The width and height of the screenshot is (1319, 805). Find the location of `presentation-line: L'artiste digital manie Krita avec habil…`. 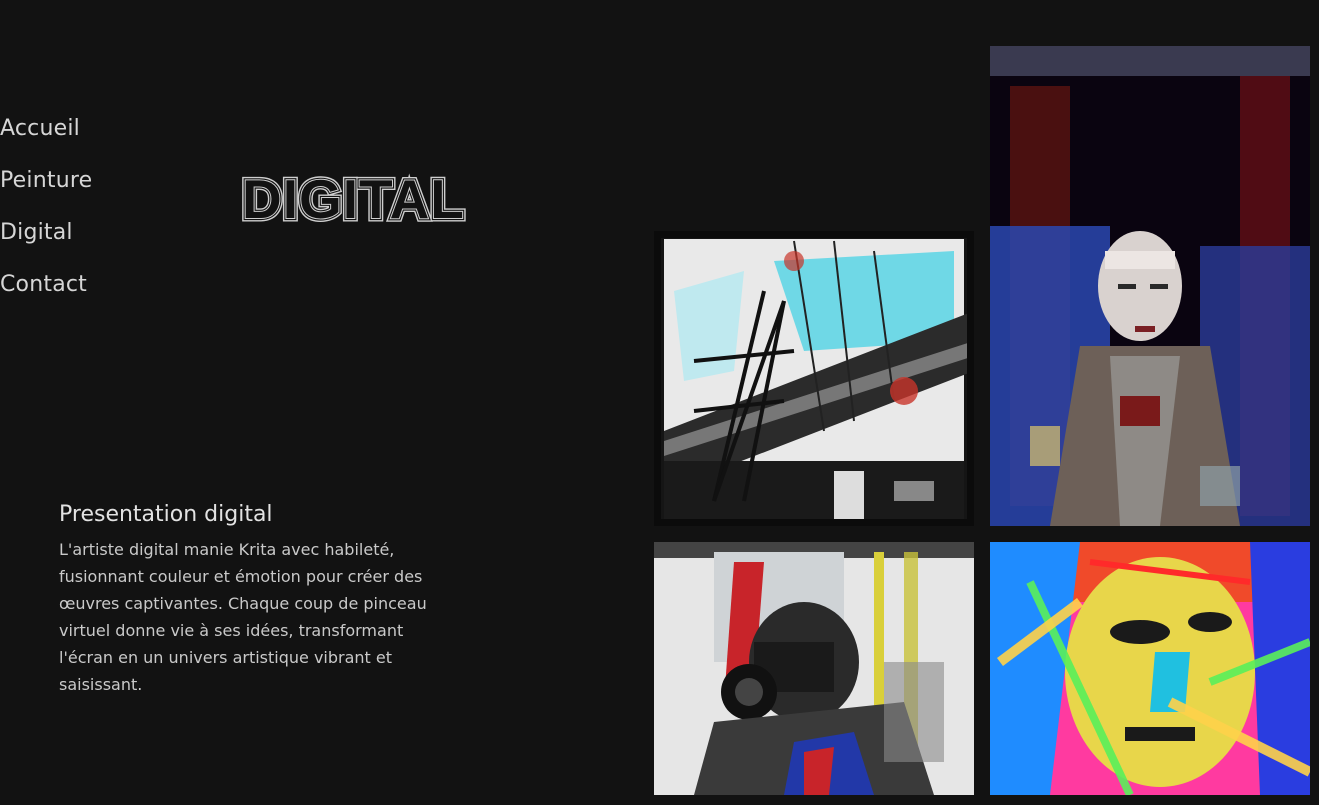

presentation-line: L'artiste digital manie Krita avec habil… is located at coordinates (227, 549).